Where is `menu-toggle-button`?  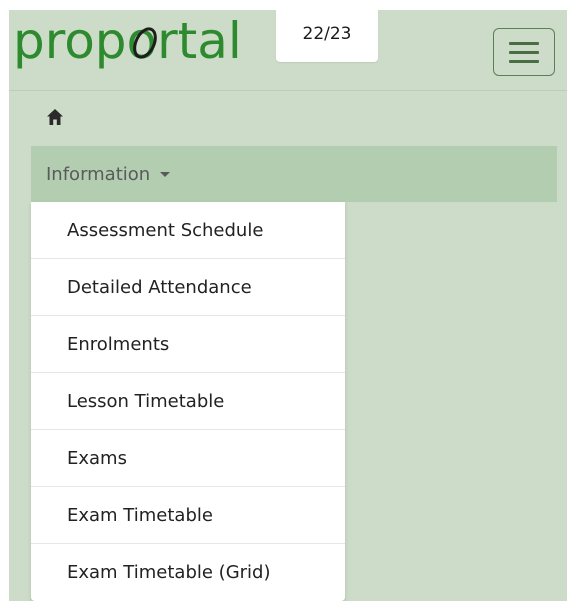 menu-toggle-button is located at coordinates (524, 52).